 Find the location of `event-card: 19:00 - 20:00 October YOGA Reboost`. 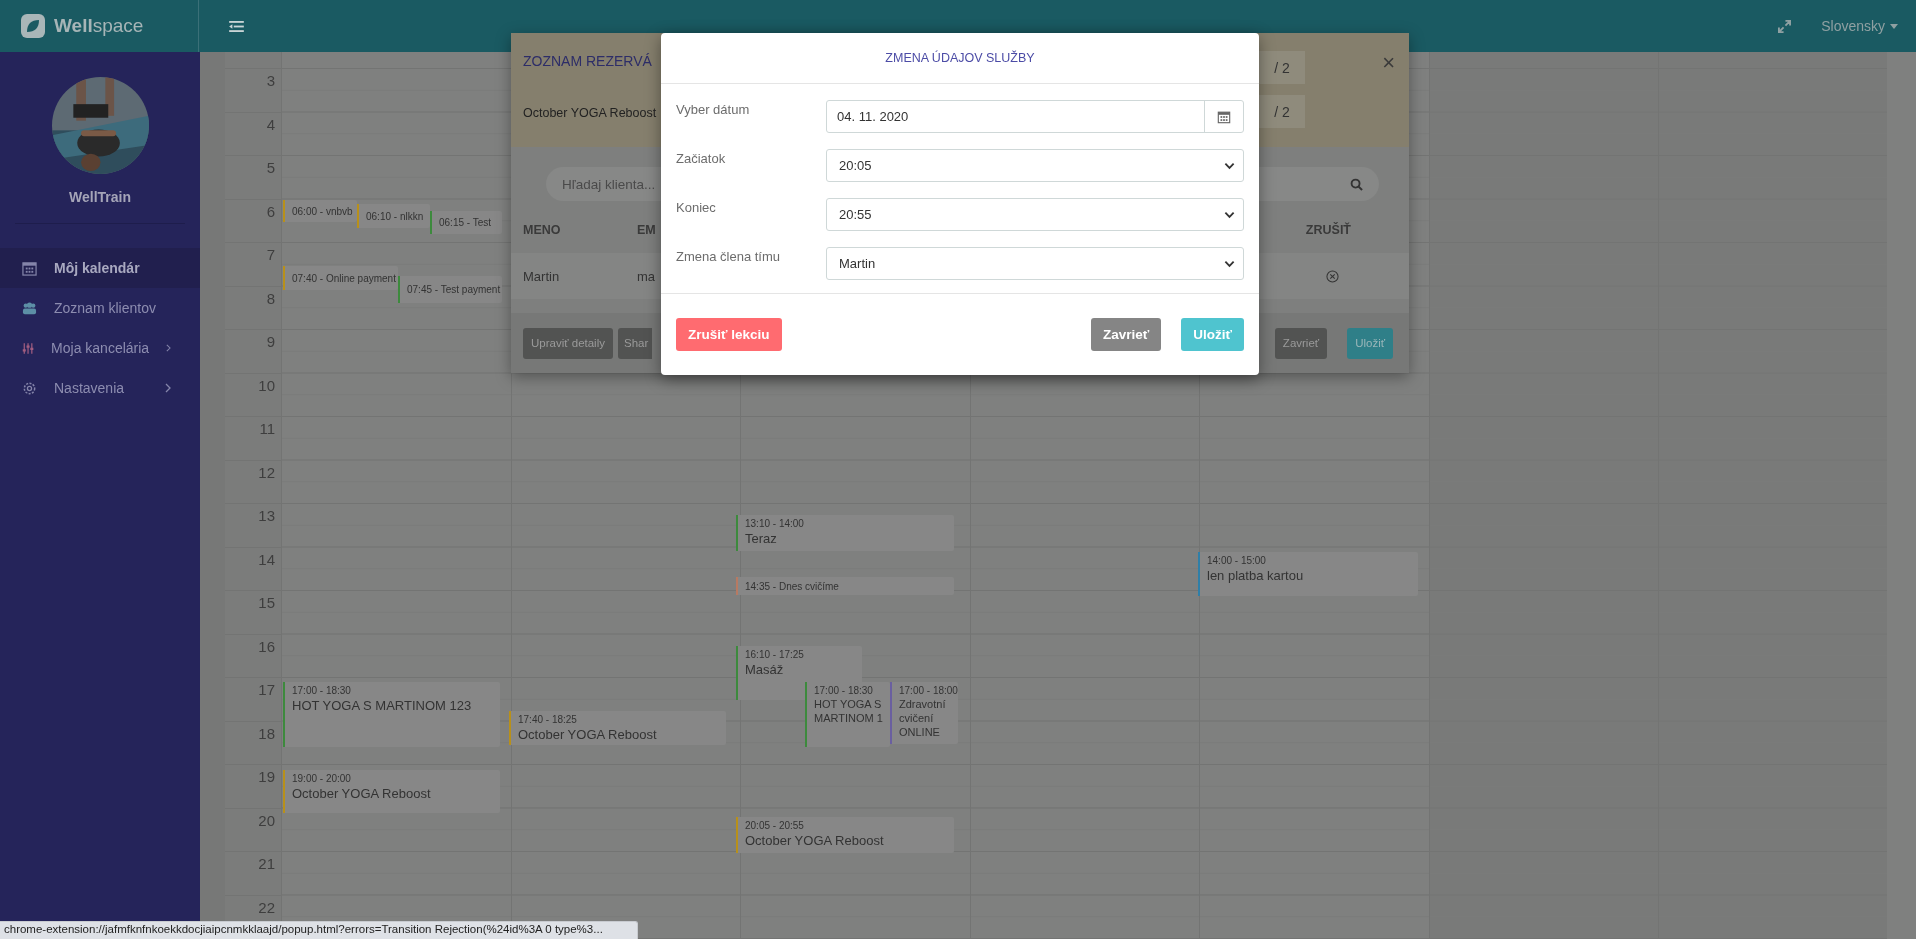

event-card: 19:00 - 20:00 October YOGA Reboost is located at coordinates (391, 791).